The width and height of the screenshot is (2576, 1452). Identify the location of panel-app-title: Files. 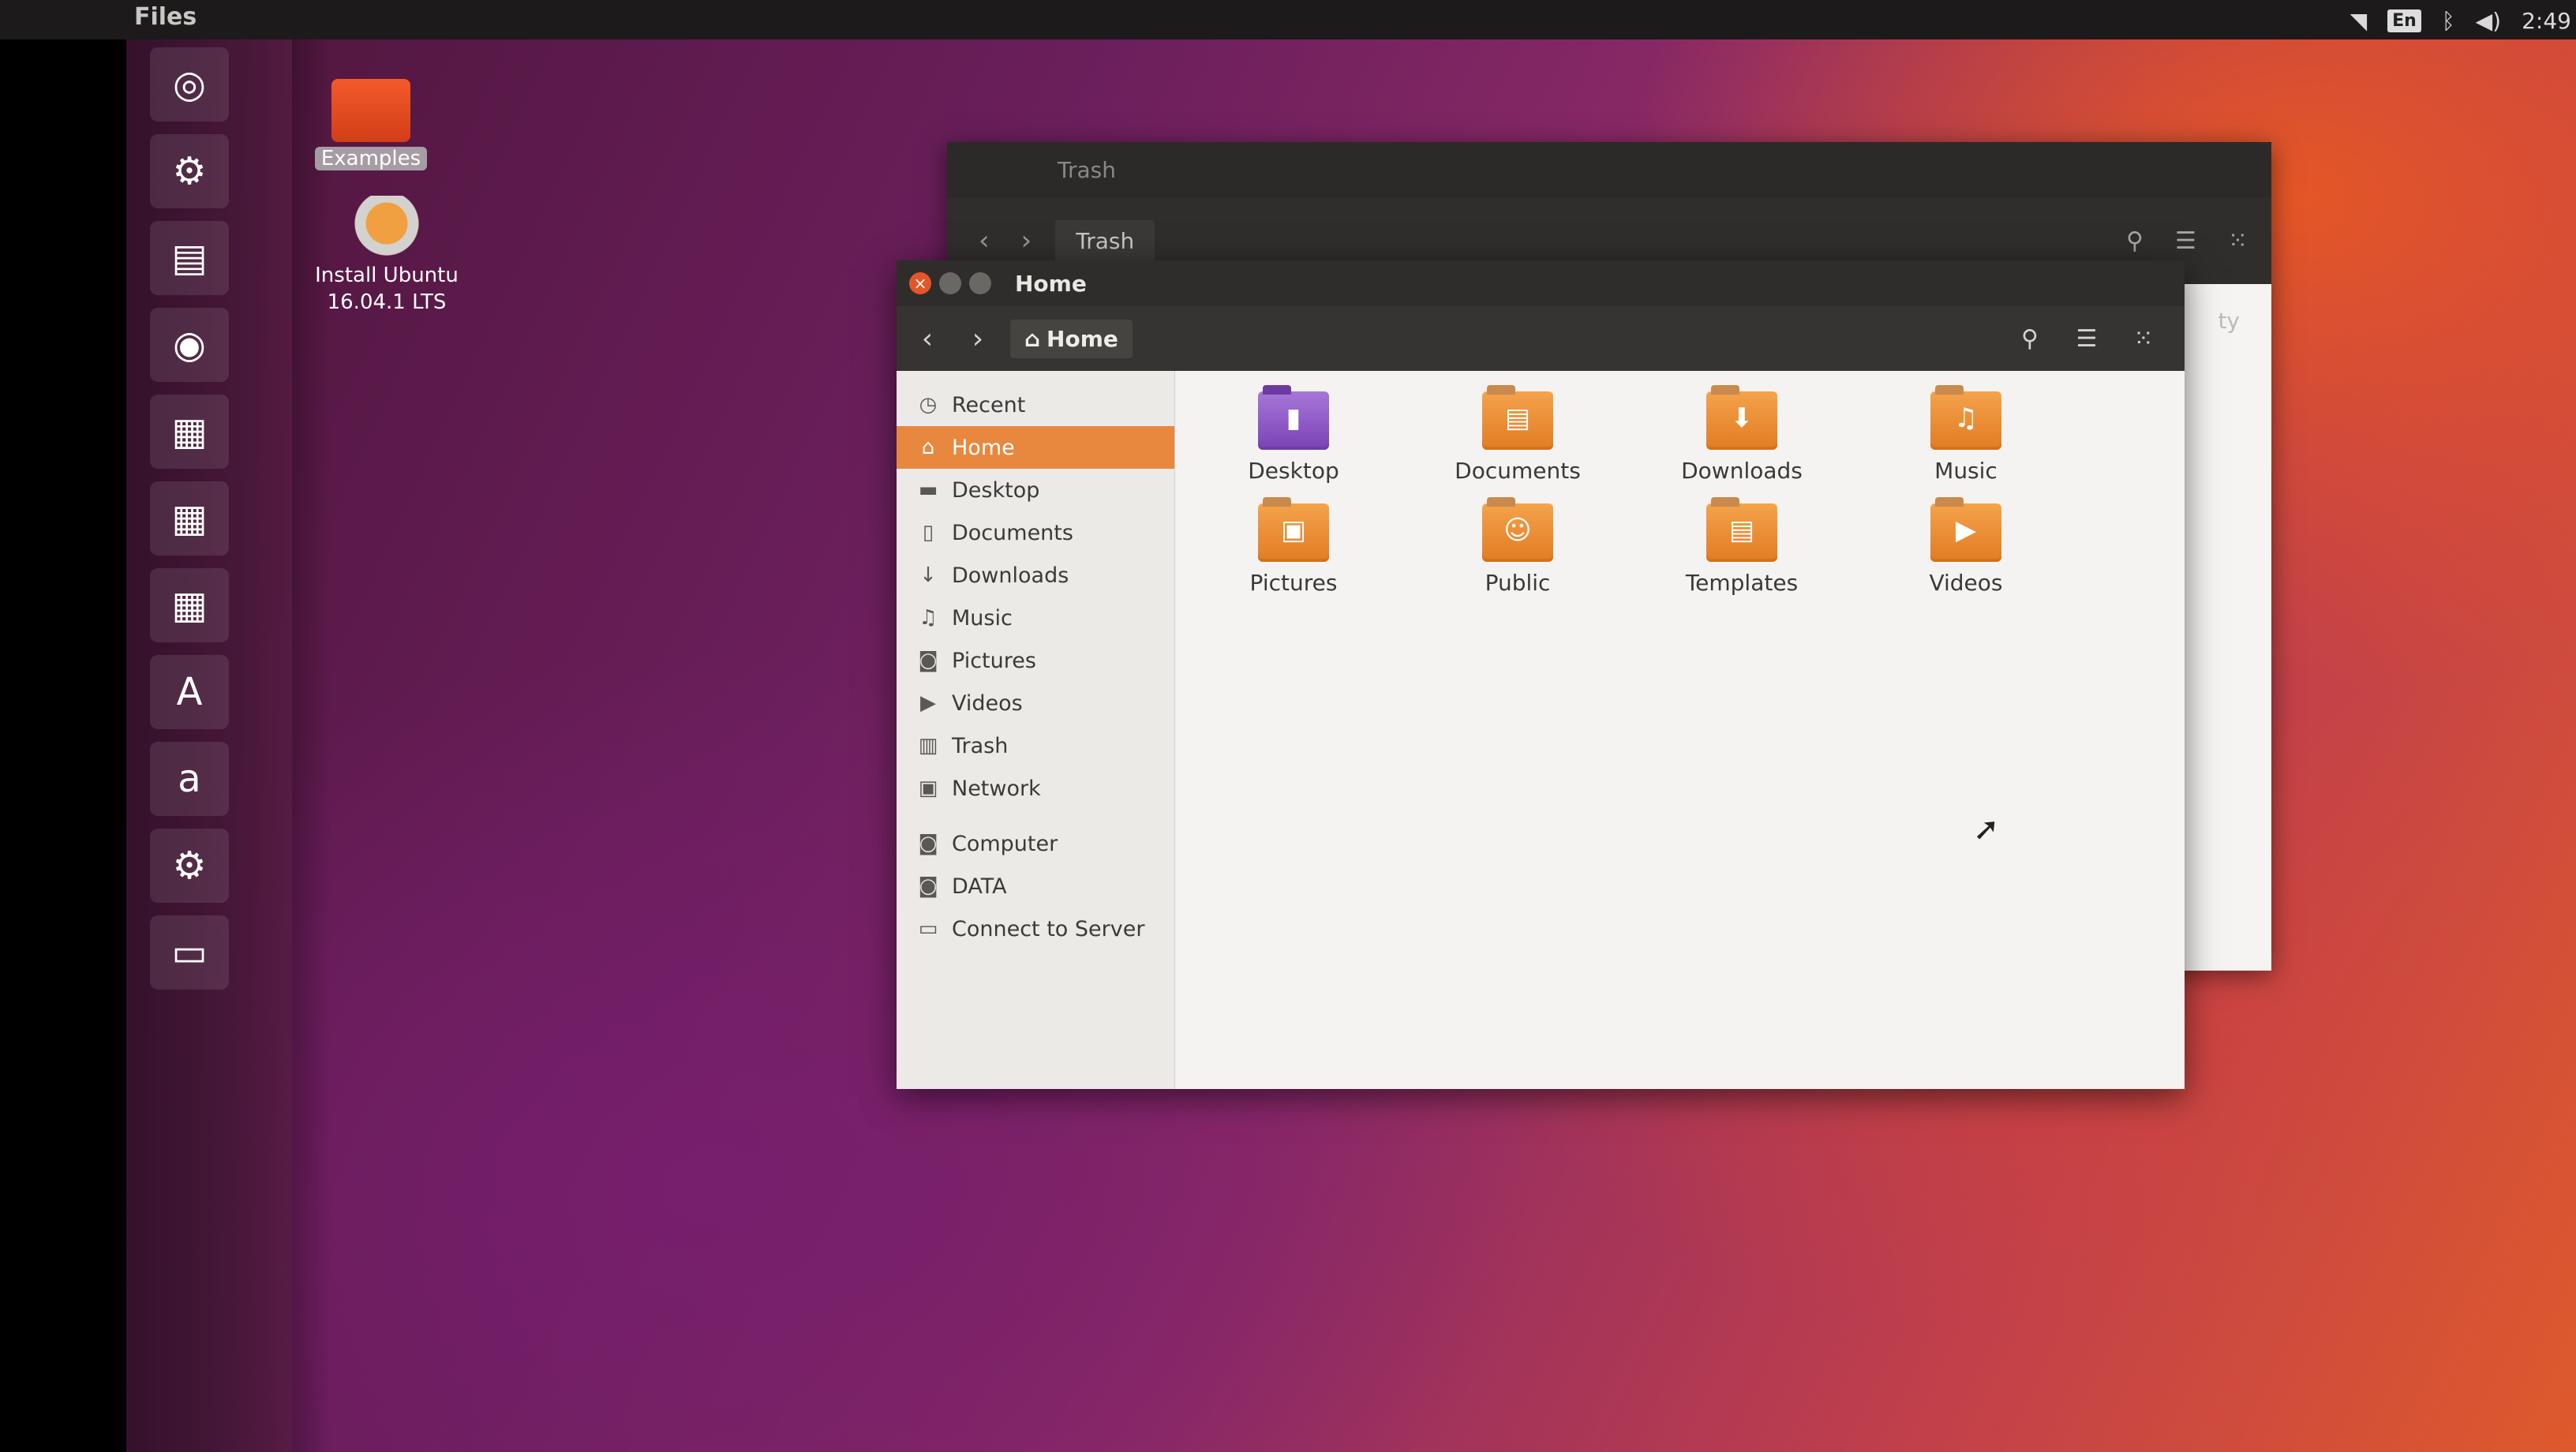
(165, 17).